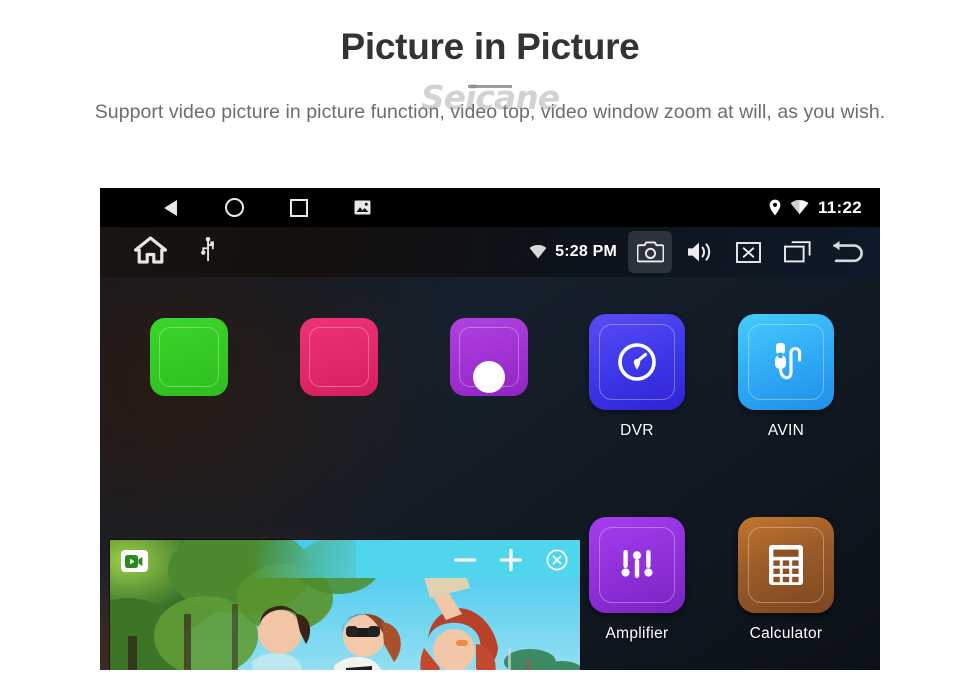 This screenshot has height=687, width=980. I want to click on app-tile-wheelkey-study, so click(489, 357).